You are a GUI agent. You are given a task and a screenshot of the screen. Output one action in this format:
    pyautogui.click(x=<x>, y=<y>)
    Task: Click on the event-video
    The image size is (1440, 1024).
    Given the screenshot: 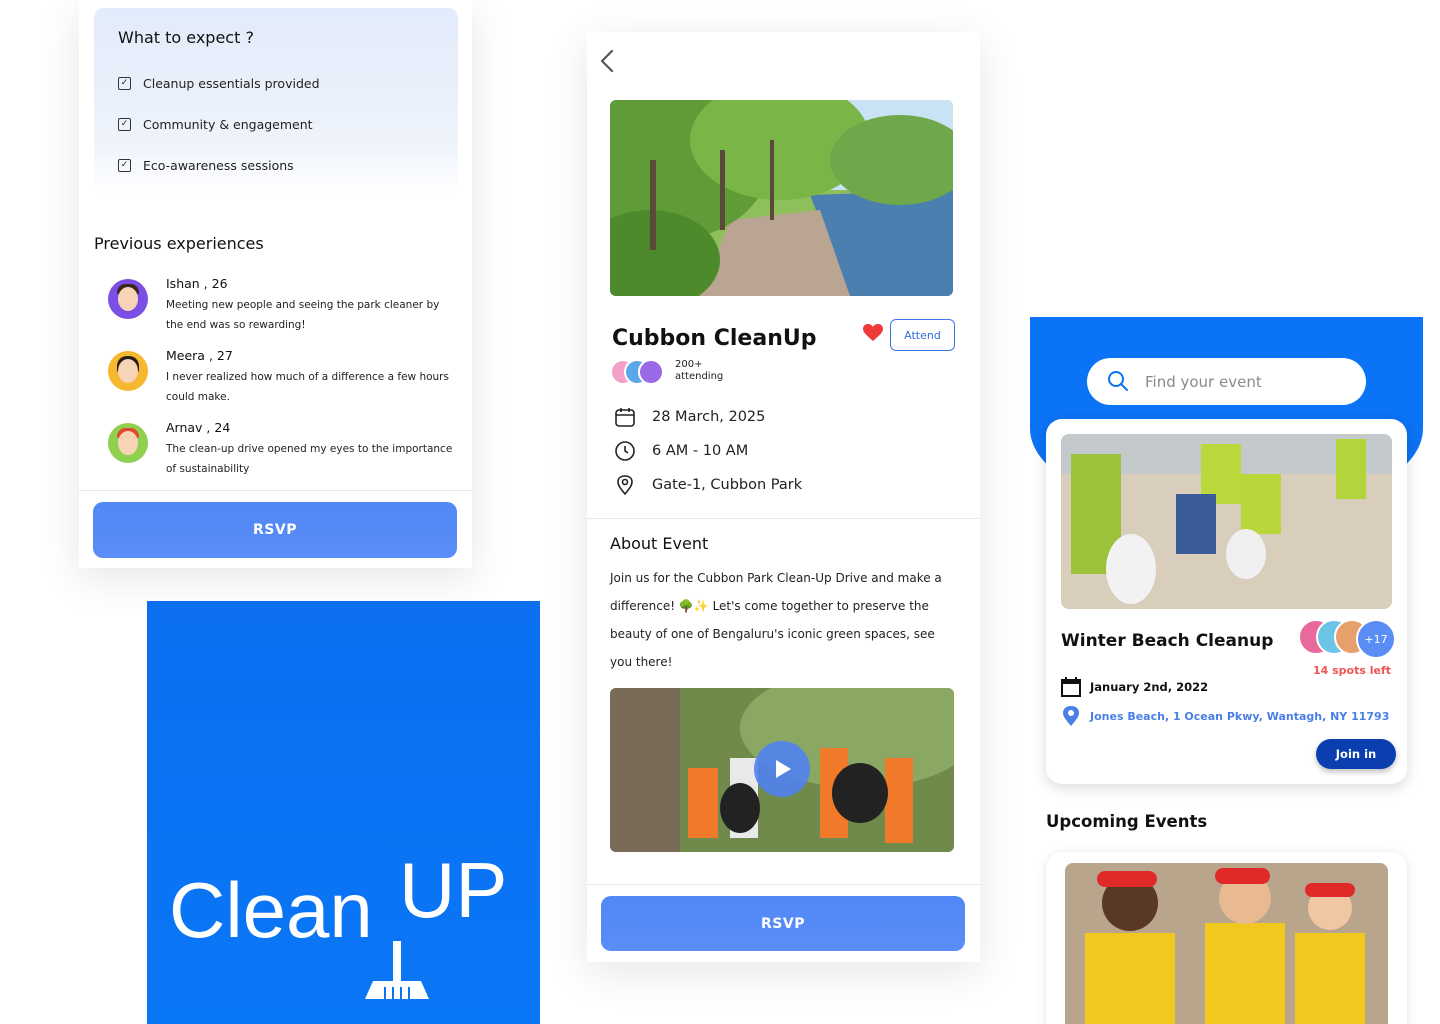 What is the action you would take?
    pyautogui.click(x=782, y=770)
    